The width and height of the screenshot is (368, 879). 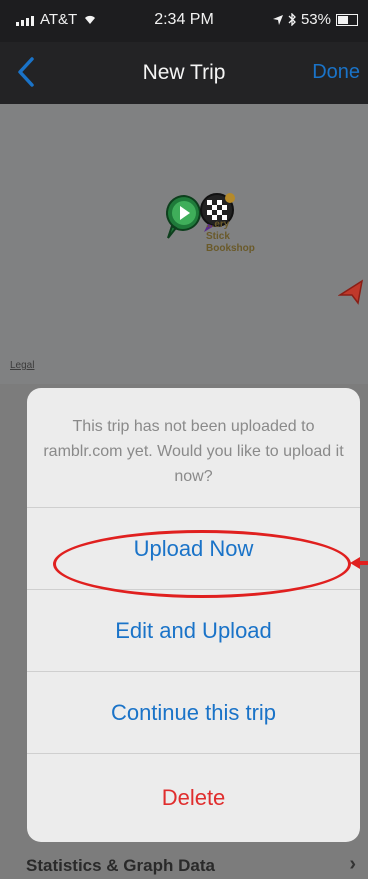 I want to click on current-location-arrow-icon, so click(x=351, y=292).